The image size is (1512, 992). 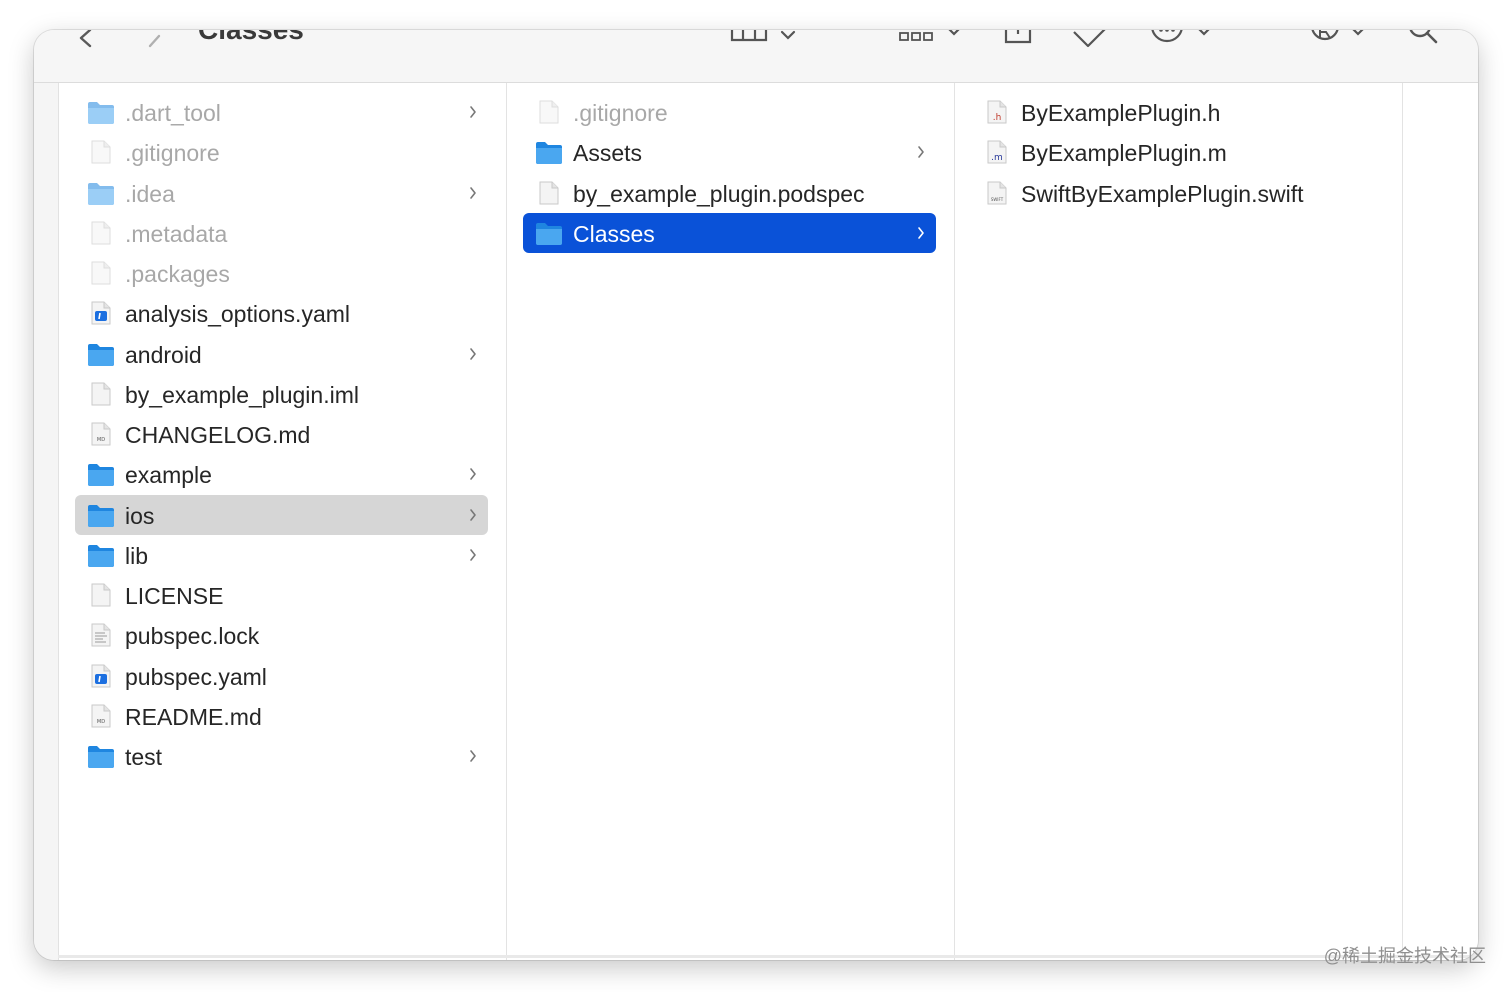 I want to click on columns-view-icon, so click(x=763, y=36).